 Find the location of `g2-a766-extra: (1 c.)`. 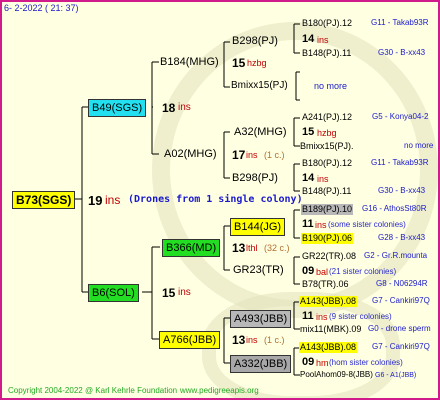

g2-a766-extra: (1 c.) is located at coordinates (274, 340).